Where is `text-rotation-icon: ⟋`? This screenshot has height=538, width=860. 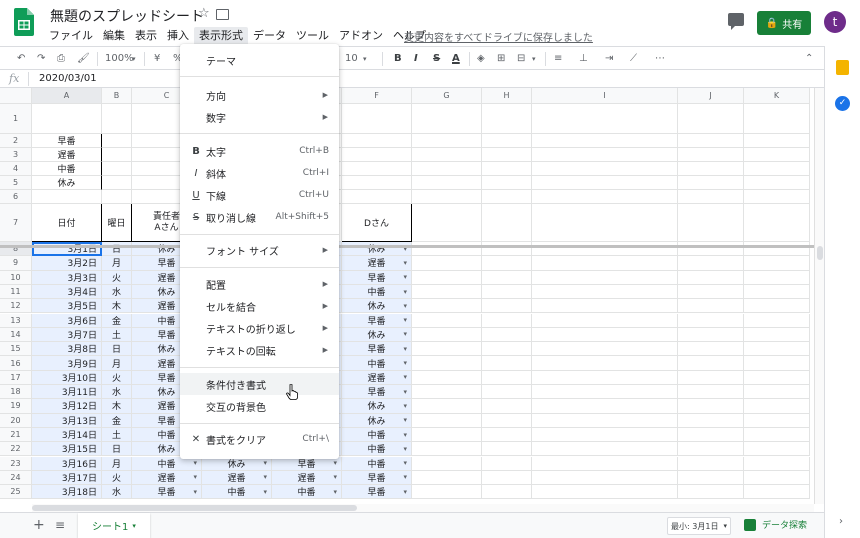
text-rotation-icon: ⟋ is located at coordinates (633, 59).